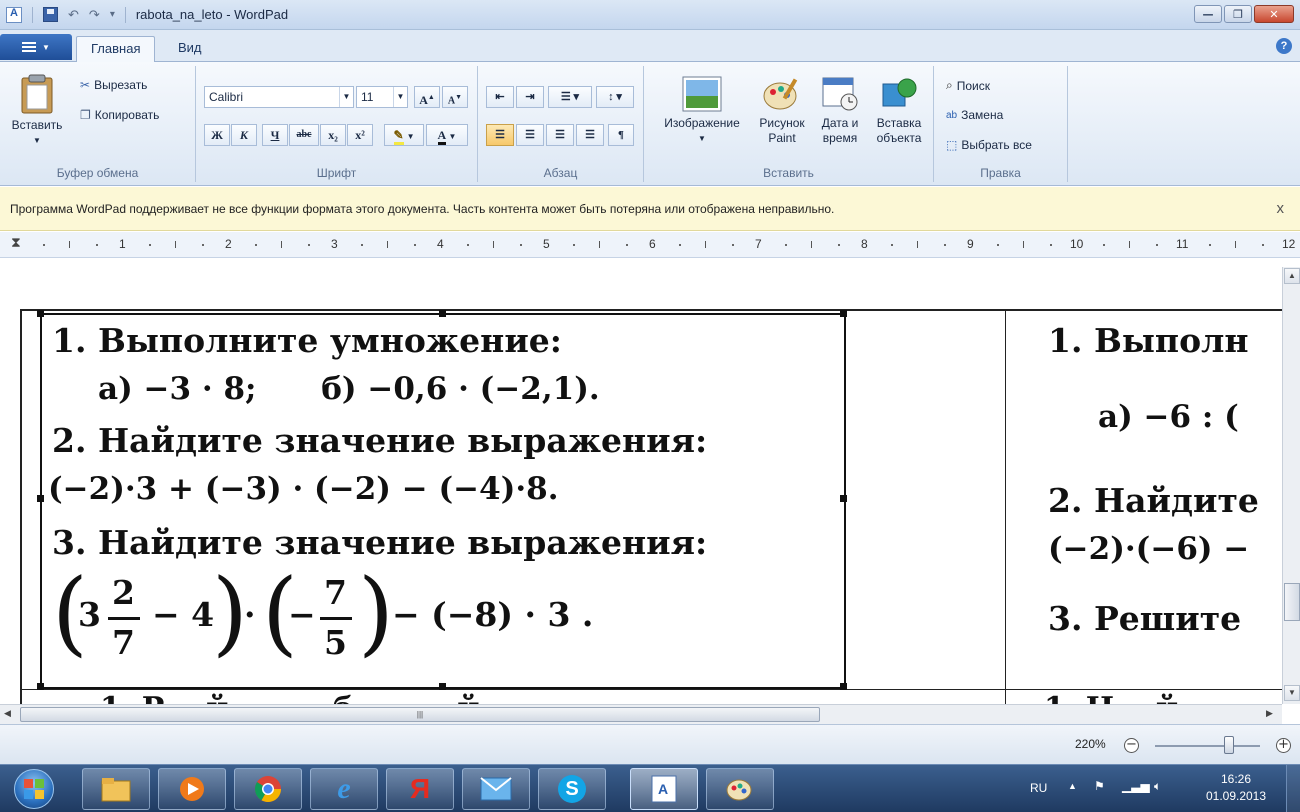  I want to click on insert-object-button: Вставка объекта, so click(899, 111).